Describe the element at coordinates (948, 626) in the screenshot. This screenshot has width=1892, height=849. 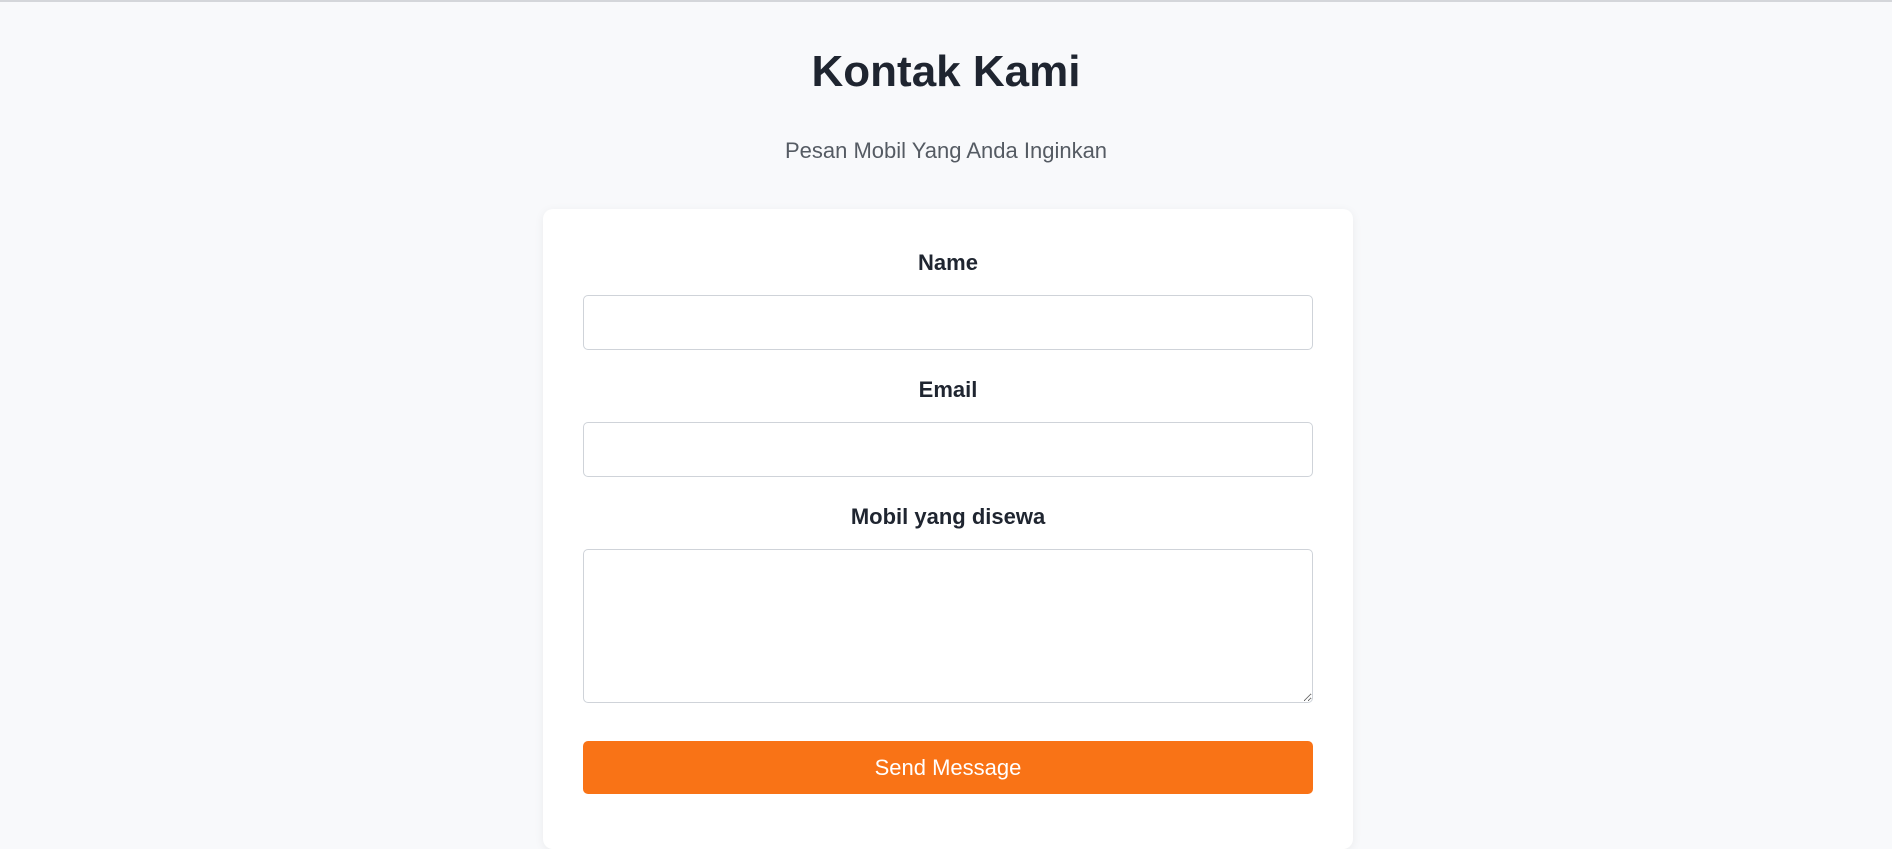
I see `car-textarea` at that location.